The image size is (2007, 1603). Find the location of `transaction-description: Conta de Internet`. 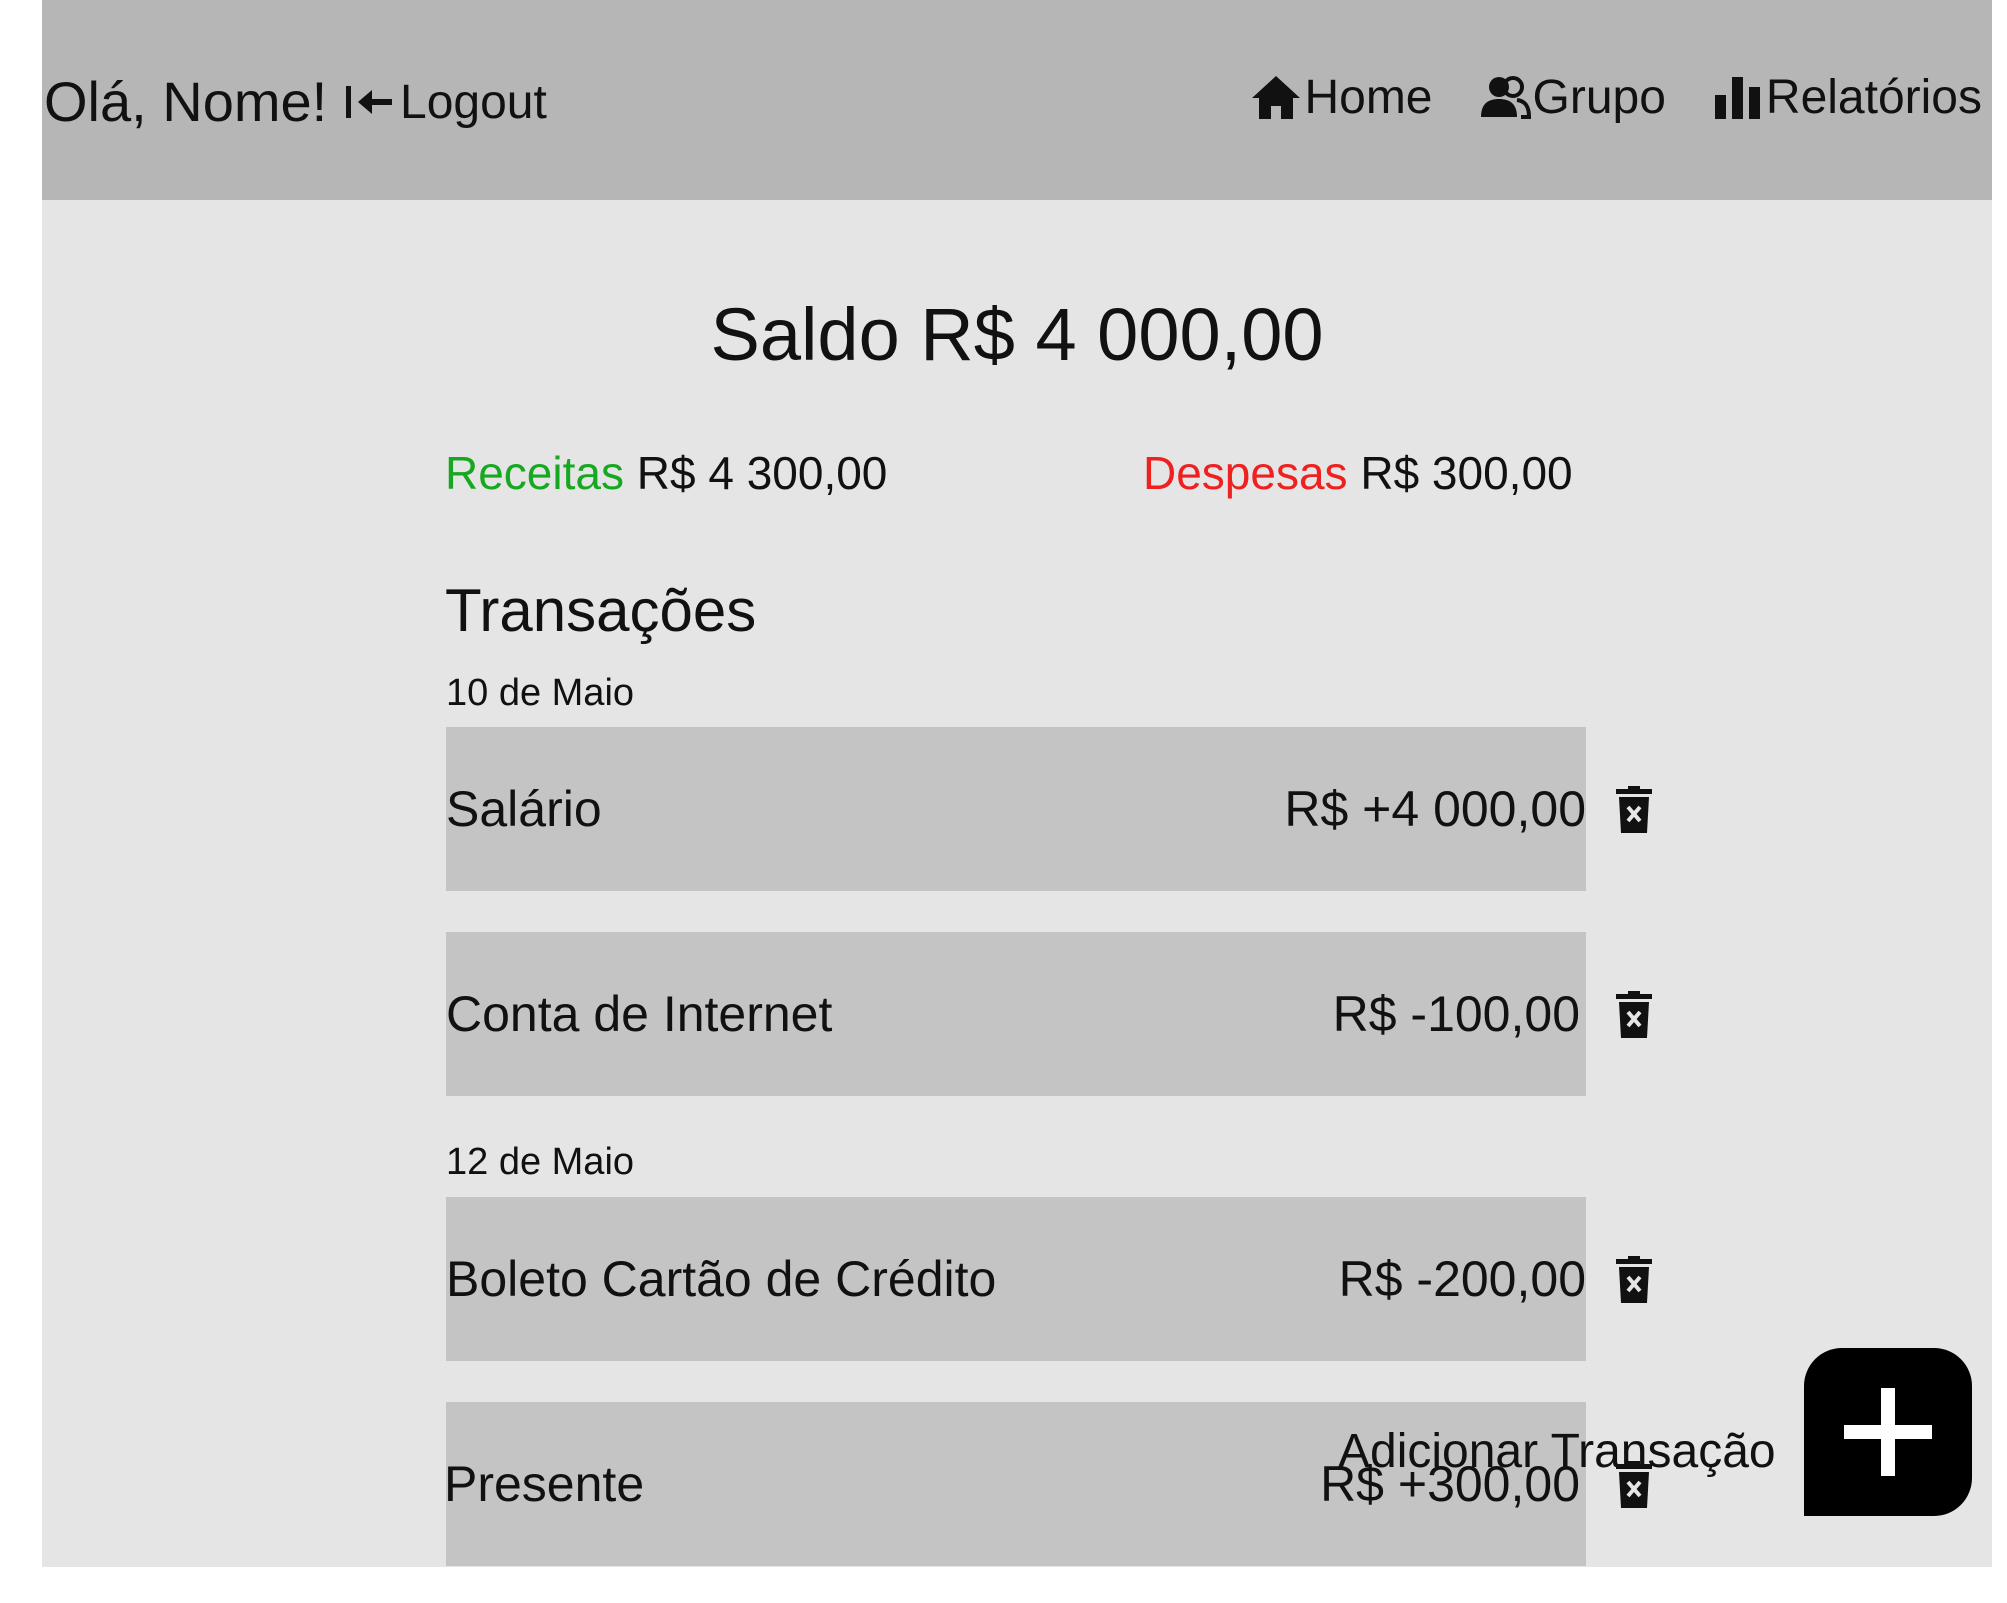

transaction-description: Conta de Internet is located at coordinates (639, 1014).